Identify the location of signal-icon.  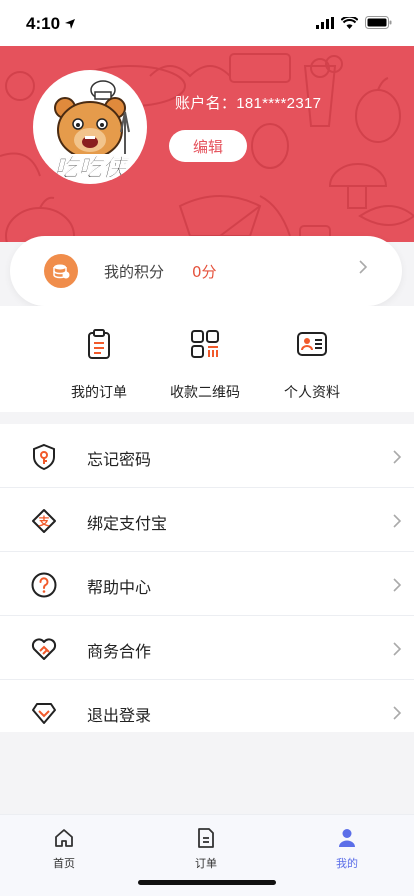
(325, 22).